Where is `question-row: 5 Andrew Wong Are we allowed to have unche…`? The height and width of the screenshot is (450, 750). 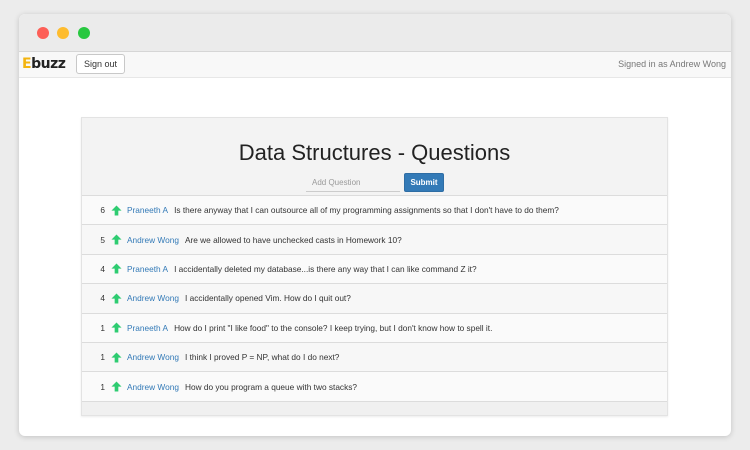
question-row: 5 Andrew Wong Are we allowed to have unche… is located at coordinates (374, 239).